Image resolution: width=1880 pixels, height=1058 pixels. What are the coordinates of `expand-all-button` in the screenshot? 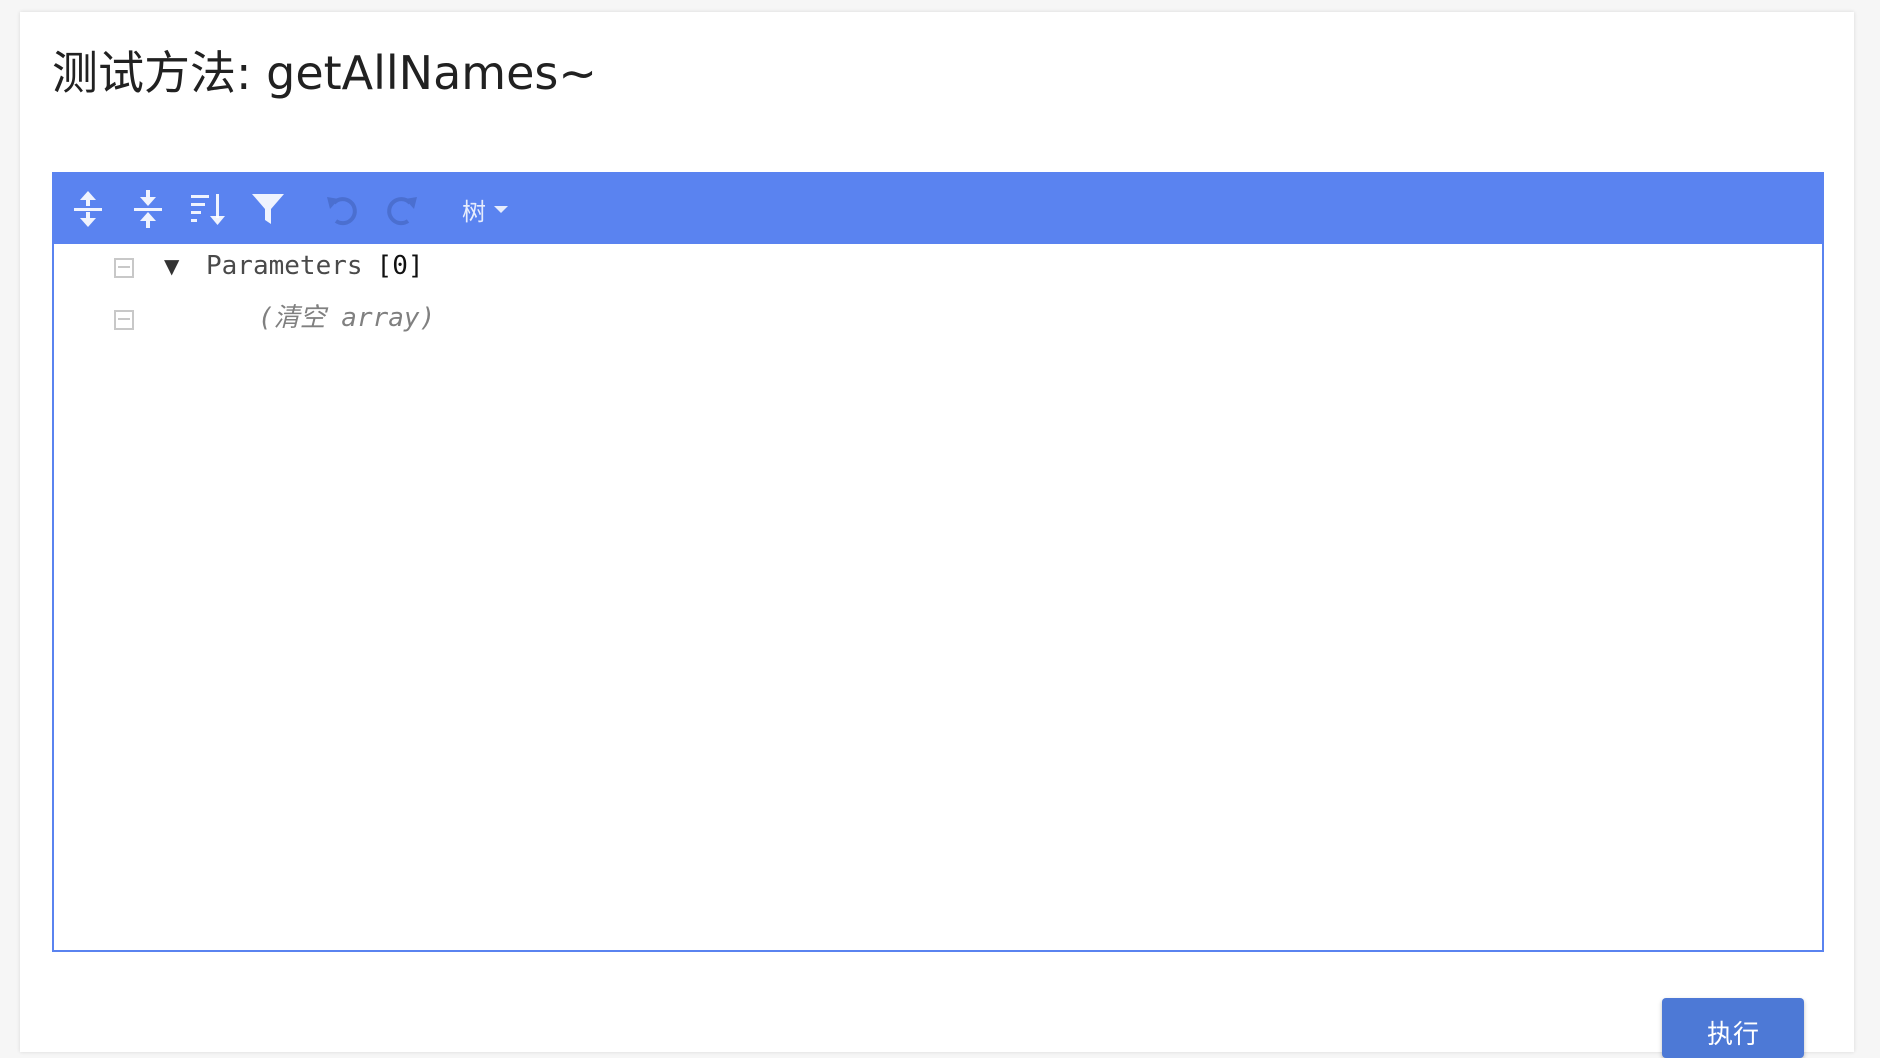 It's located at (88, 209).